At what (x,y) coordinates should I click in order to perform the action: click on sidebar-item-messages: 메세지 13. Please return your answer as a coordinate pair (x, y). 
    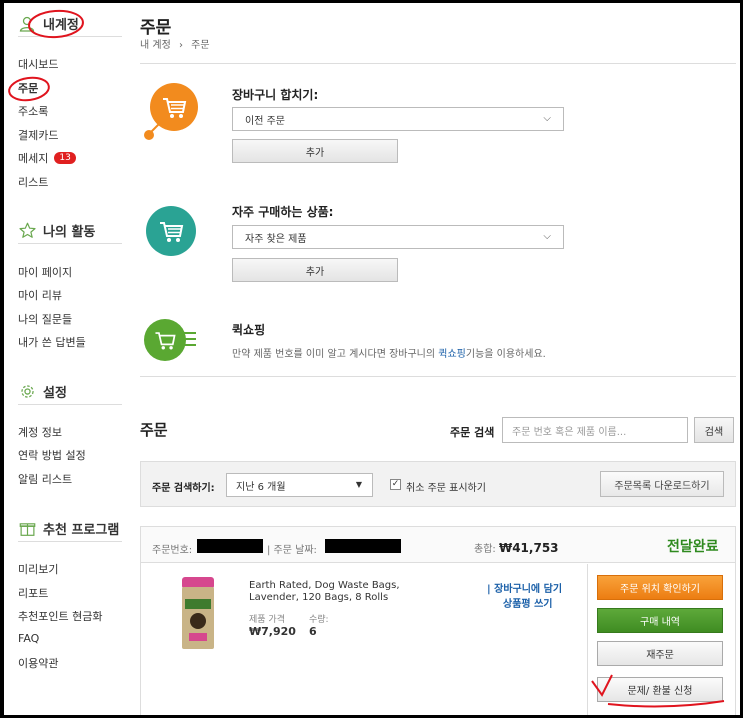
    Looking at the image, I should click on (47, 158).